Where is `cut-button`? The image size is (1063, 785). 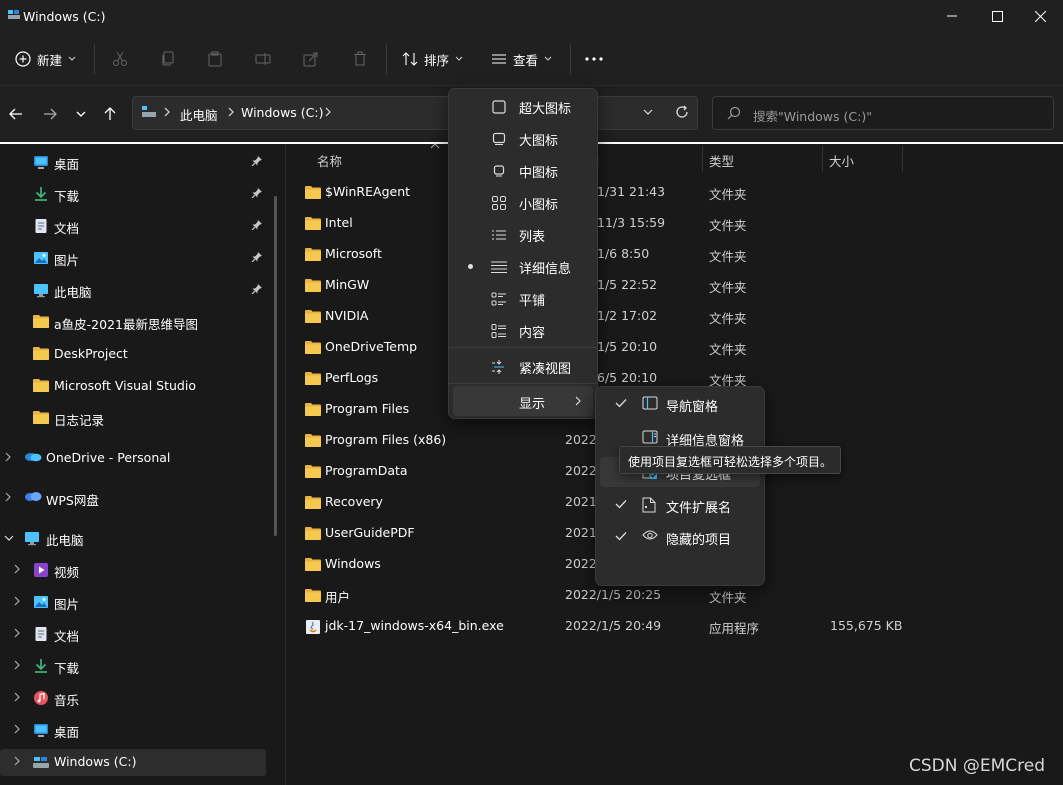 cut-button is located at coordinates (120, 59).